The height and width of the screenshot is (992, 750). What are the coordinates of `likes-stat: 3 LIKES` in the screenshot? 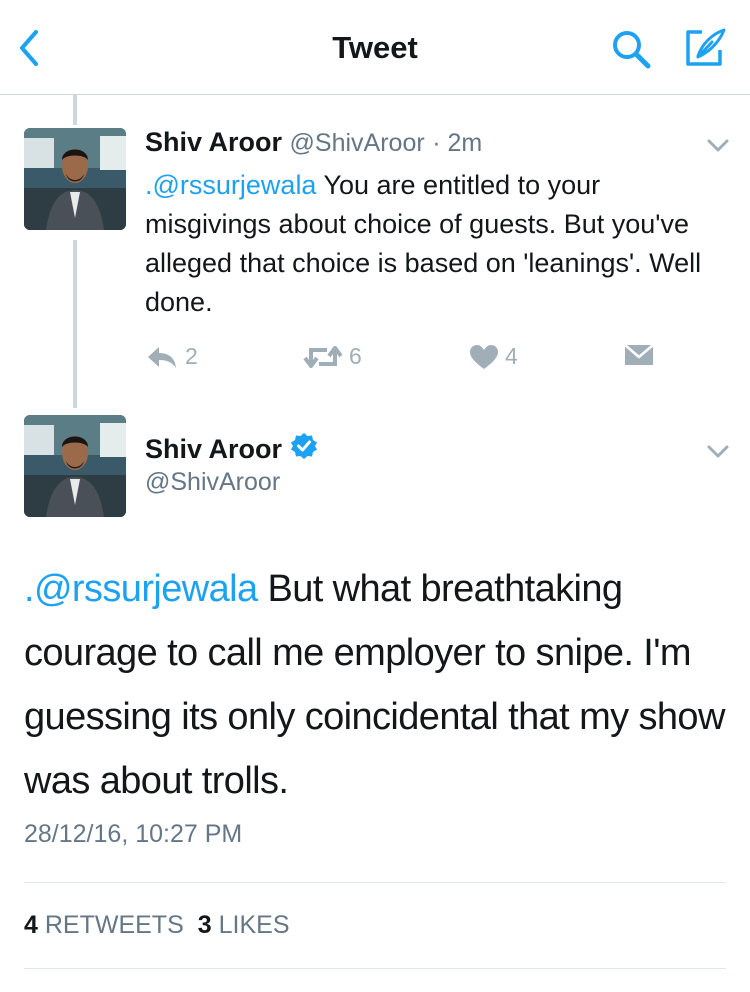 It's located at (244, 925).